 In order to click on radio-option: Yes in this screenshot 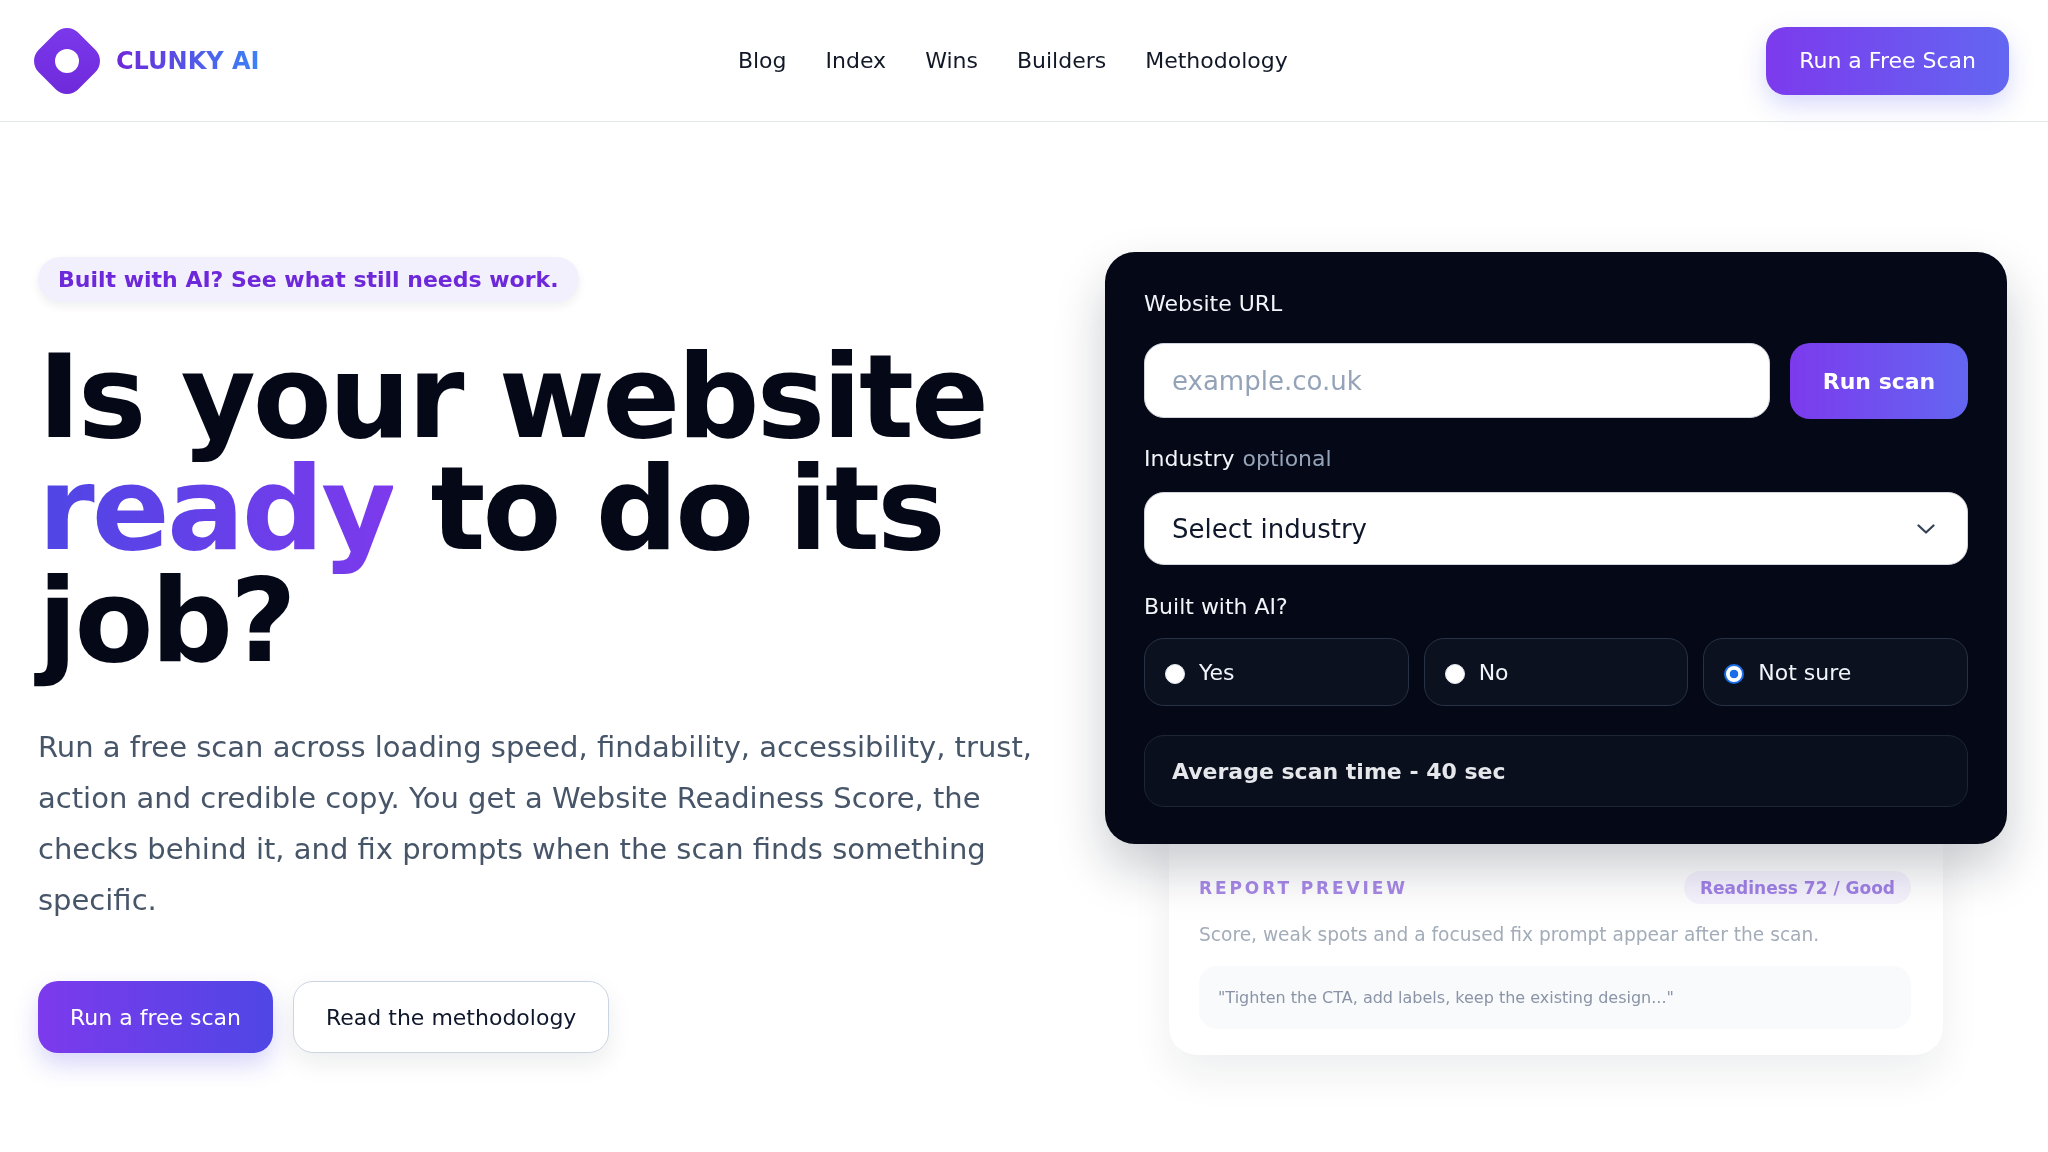, I will do `click(1276, 672)`.